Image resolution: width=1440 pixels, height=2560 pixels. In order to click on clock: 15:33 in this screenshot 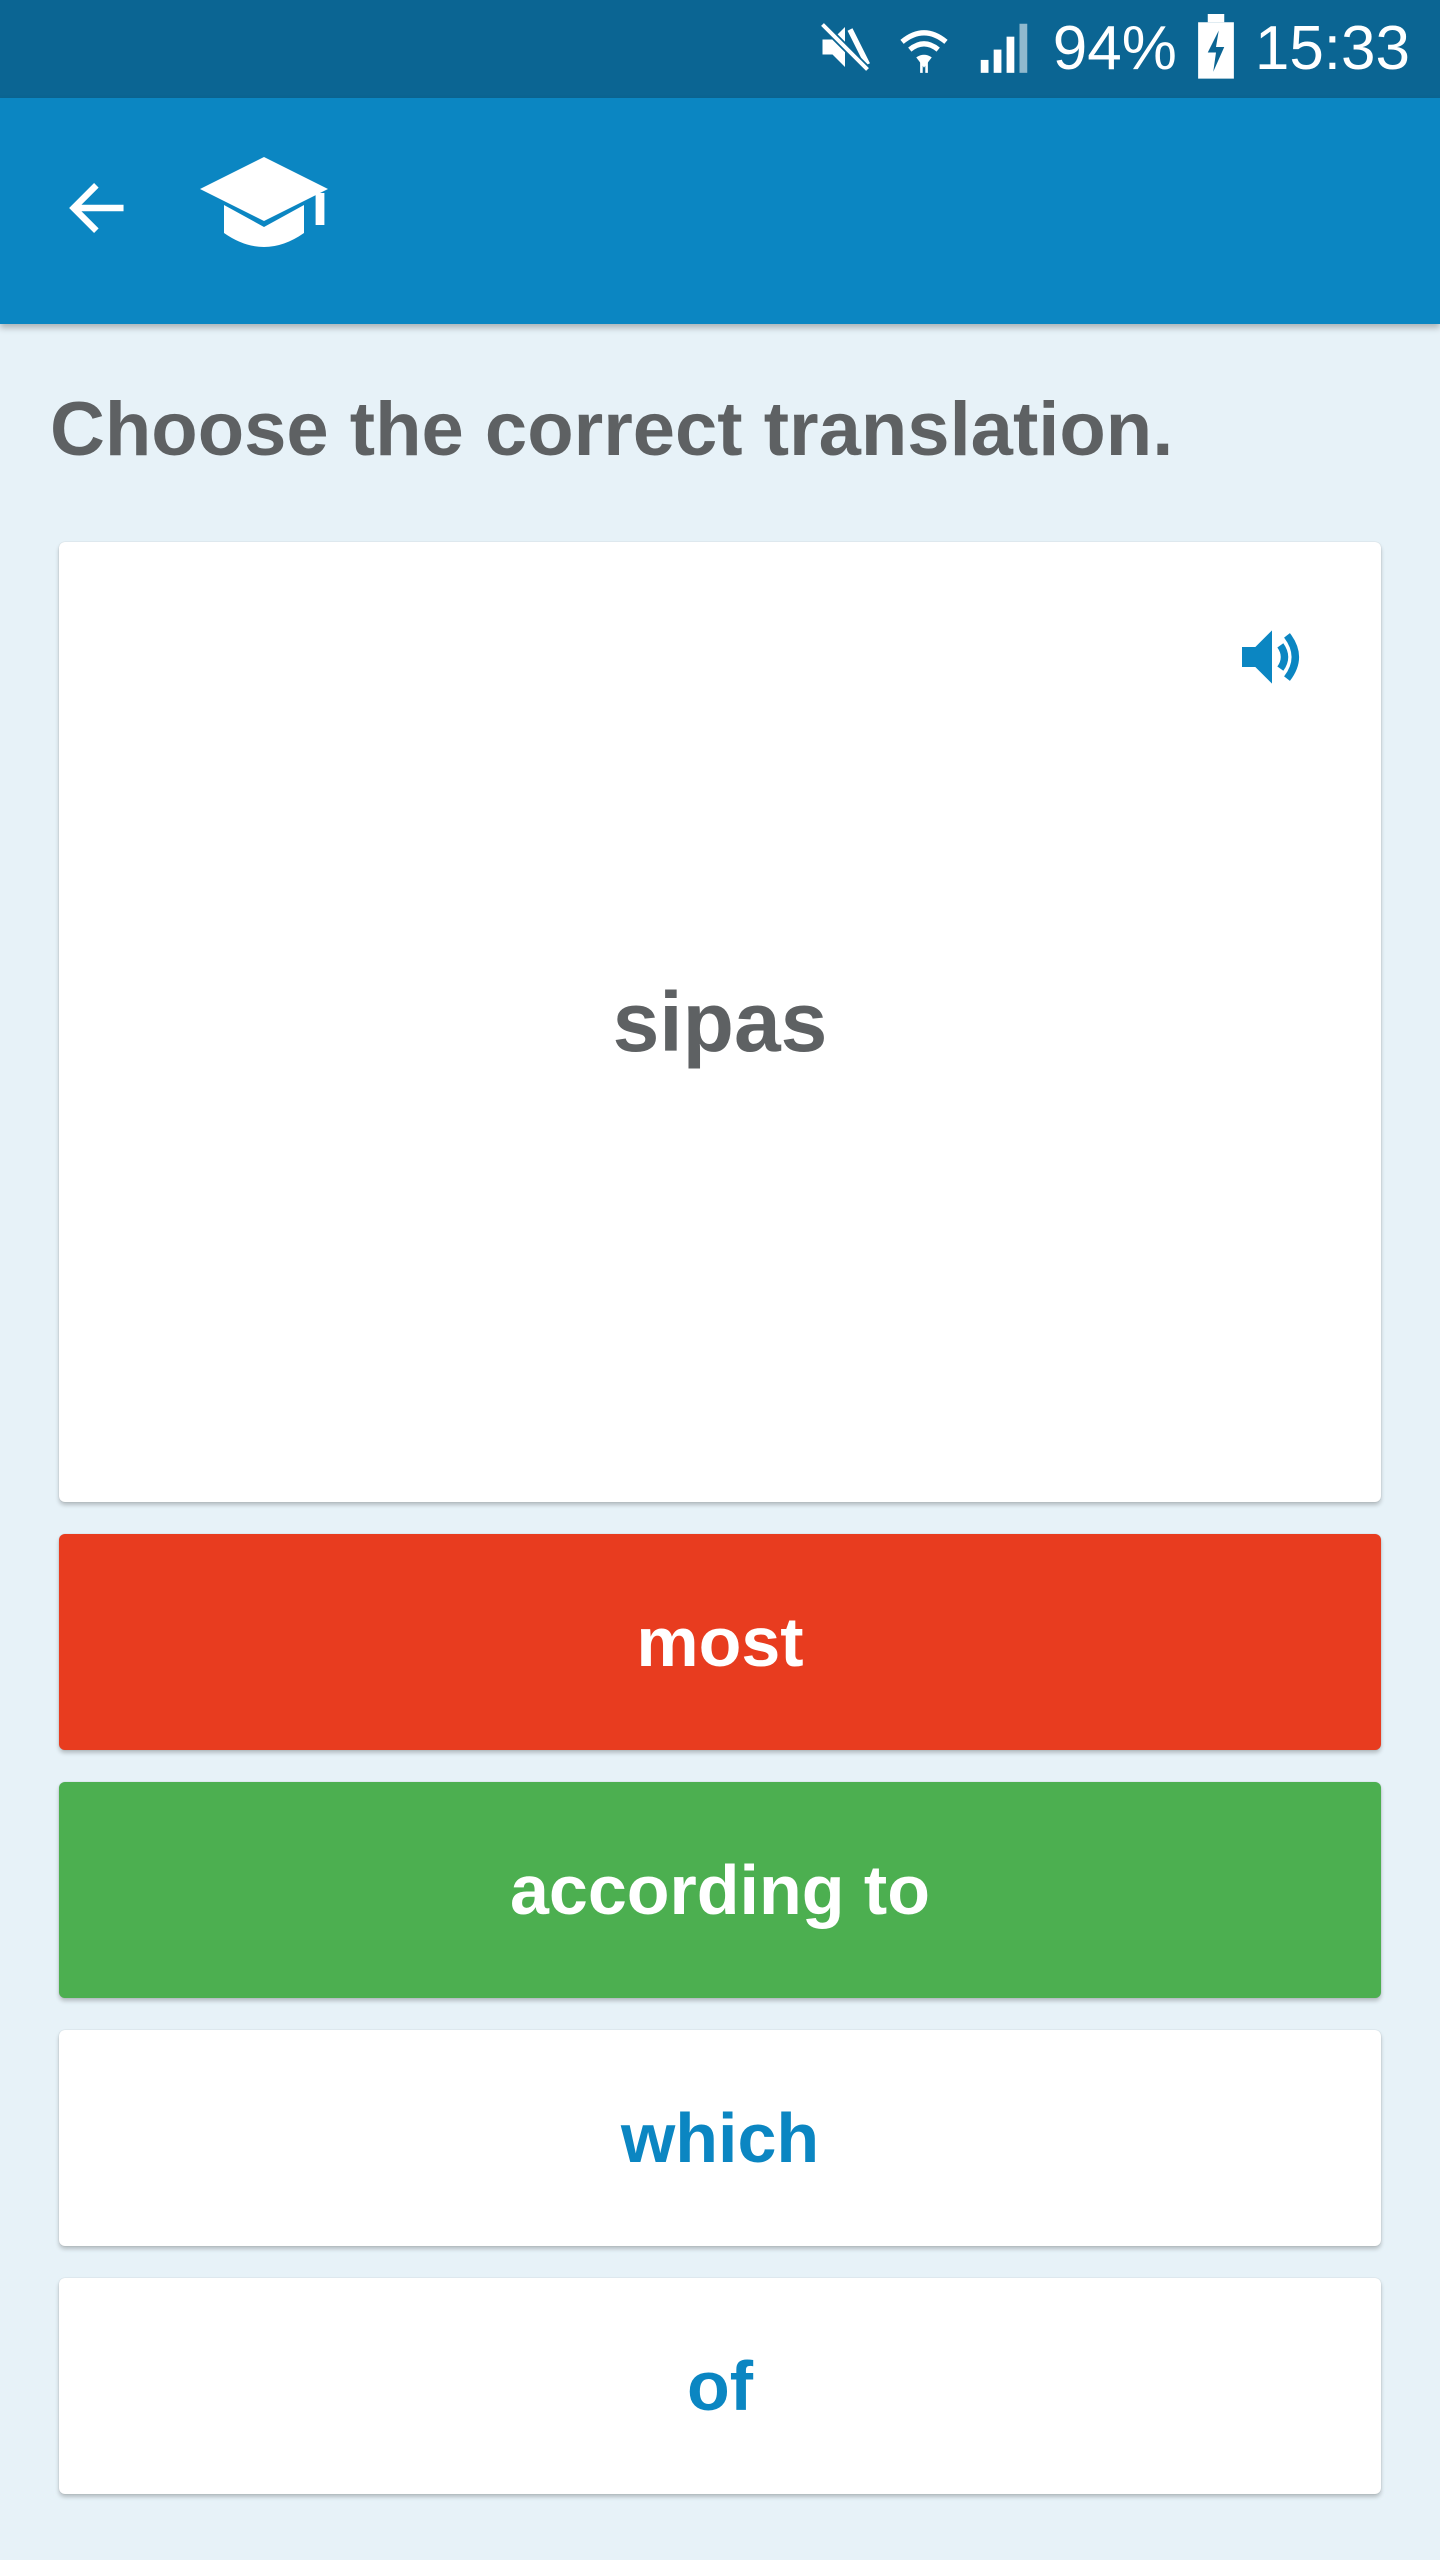, I will do `click(1332, 48)`.